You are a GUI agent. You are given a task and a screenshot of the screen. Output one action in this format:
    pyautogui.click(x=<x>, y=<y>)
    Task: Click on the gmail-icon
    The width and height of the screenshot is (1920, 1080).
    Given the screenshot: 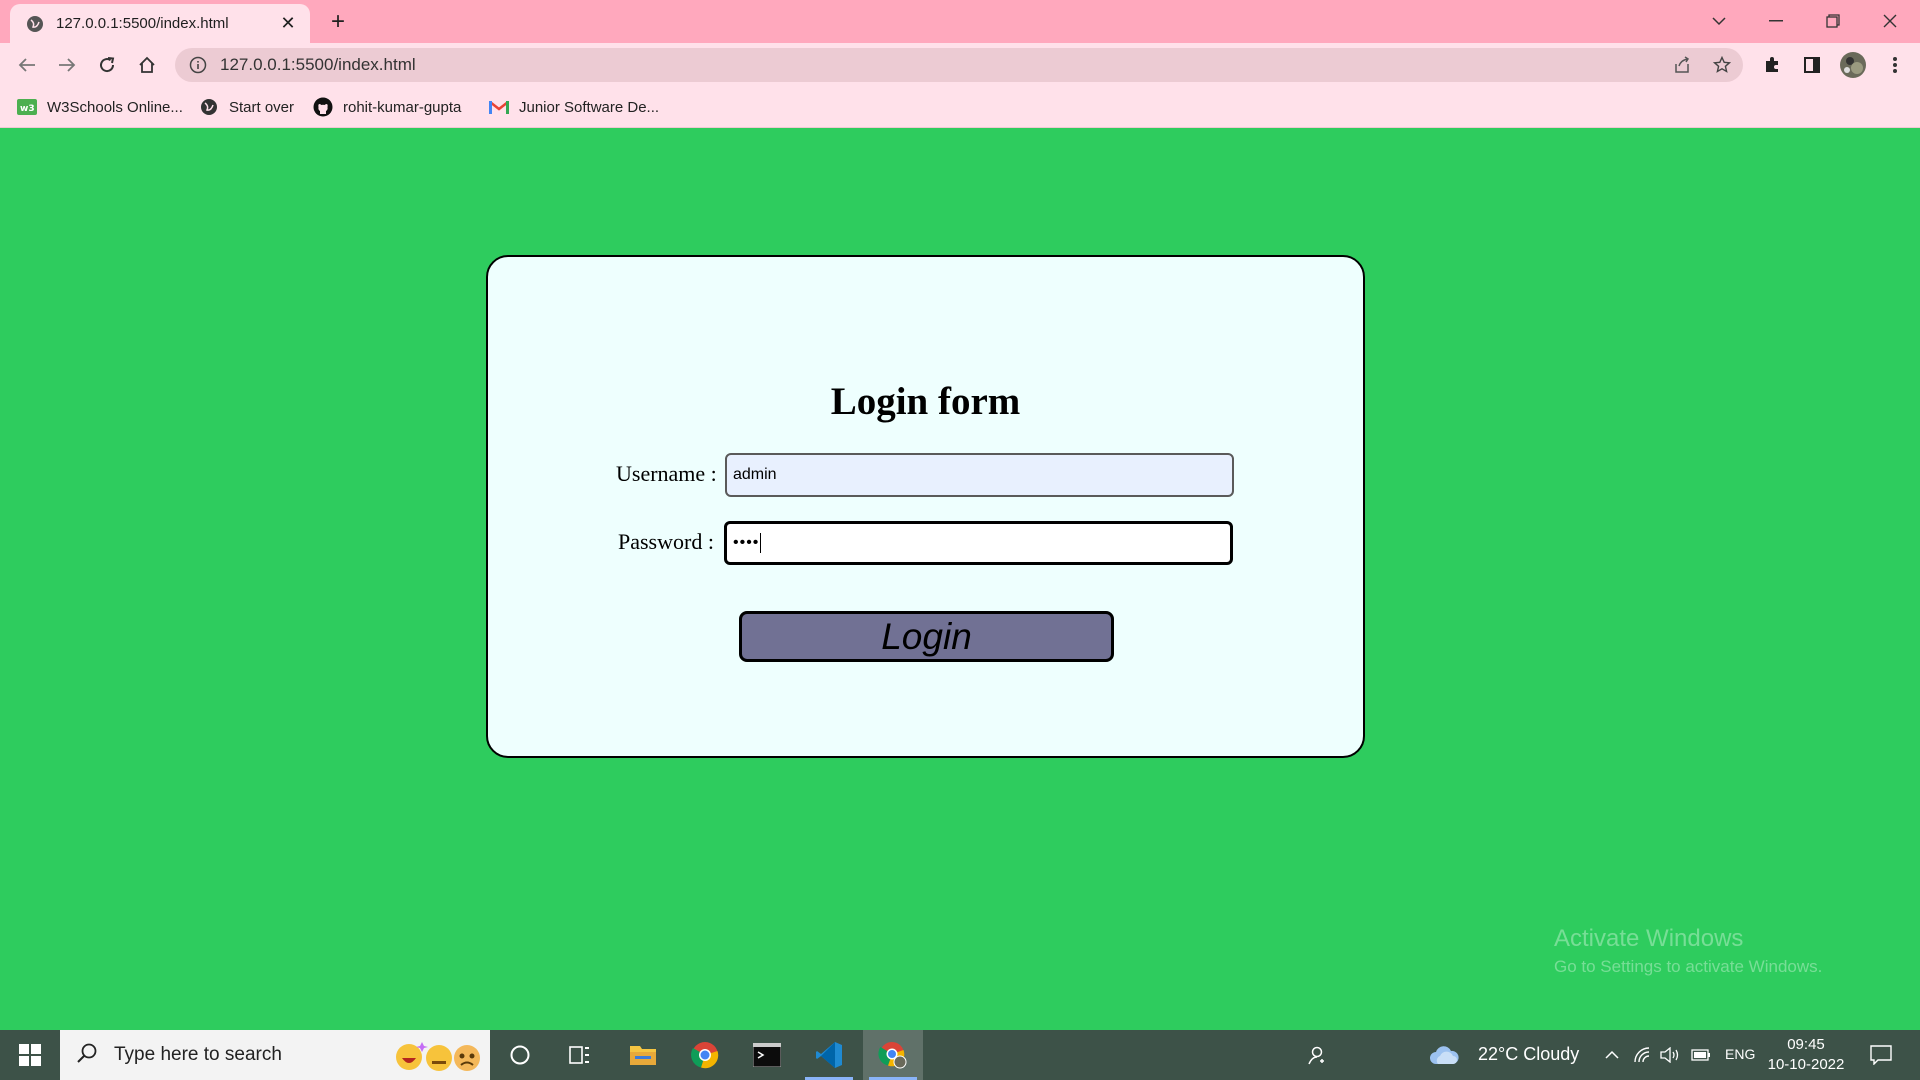 What is the action you would take?
    pyautogui.click(x=499, y=107)
    